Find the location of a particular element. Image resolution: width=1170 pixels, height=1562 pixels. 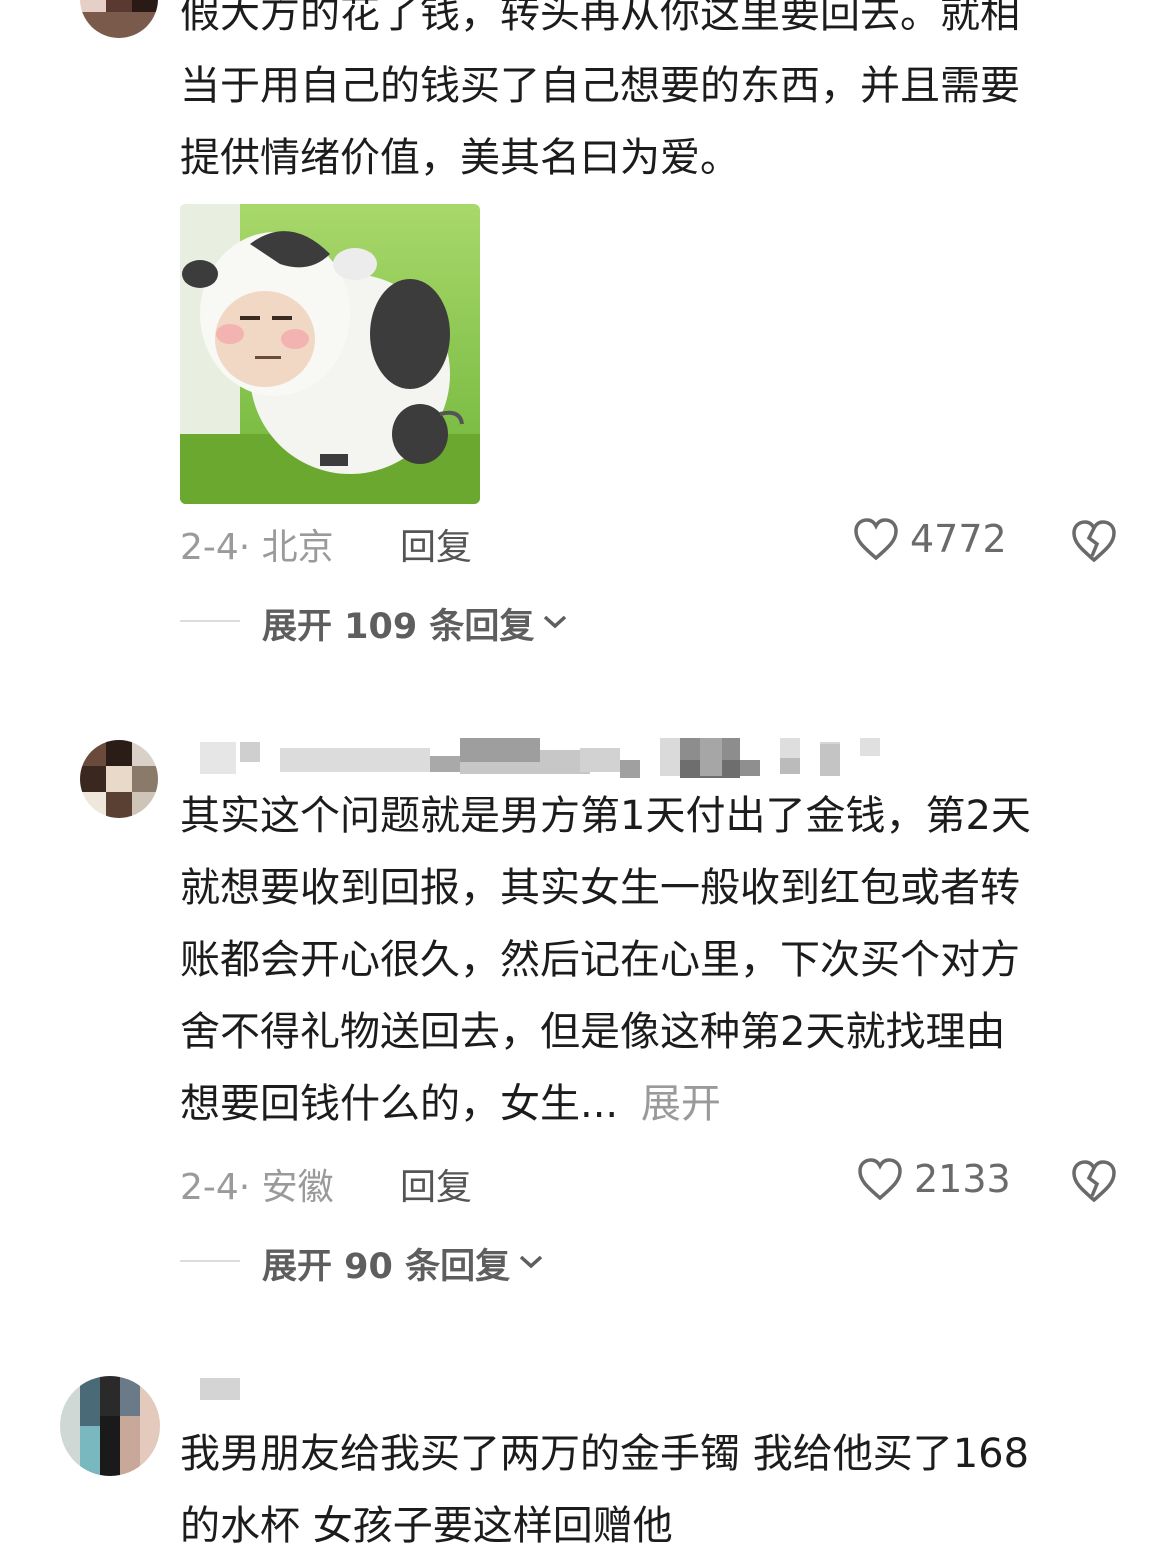

like-button: 4772 is located at coordinates (929, 539).